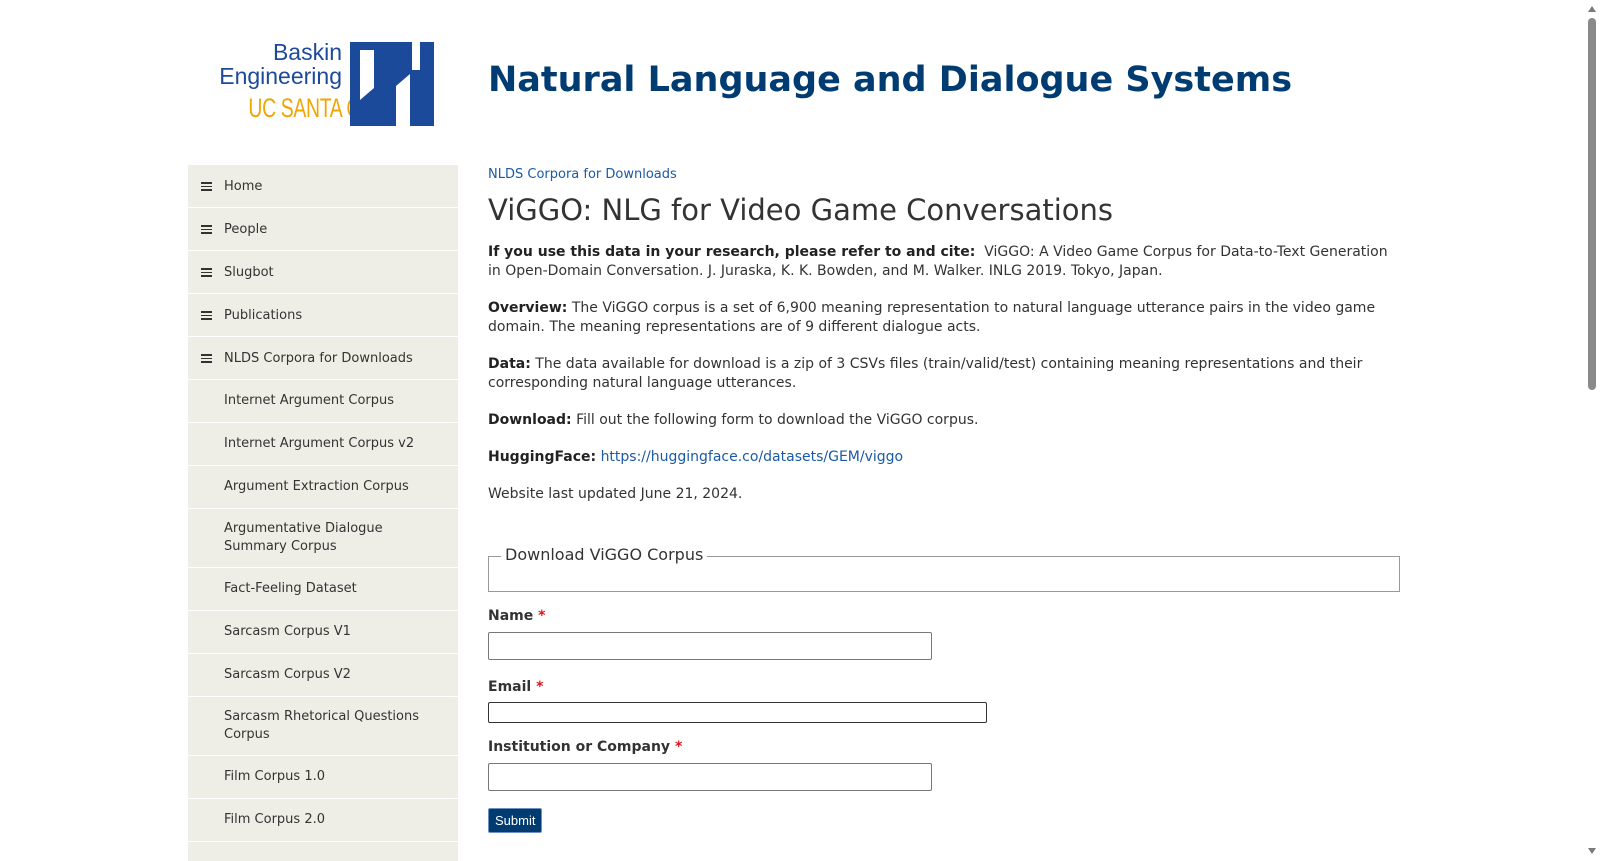 Image resolution: width=1600 pixels, height=861 pixels. I want to click on baskin-engineering-logo: Baskin Engineering UC SANTA CRUZ, so click(323, 85).